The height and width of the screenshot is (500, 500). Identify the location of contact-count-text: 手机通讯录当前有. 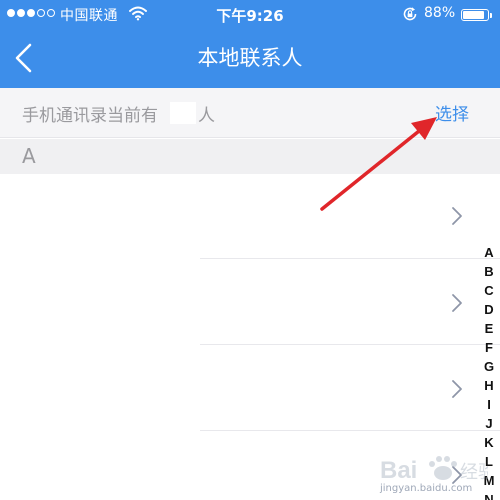
(90, 116).